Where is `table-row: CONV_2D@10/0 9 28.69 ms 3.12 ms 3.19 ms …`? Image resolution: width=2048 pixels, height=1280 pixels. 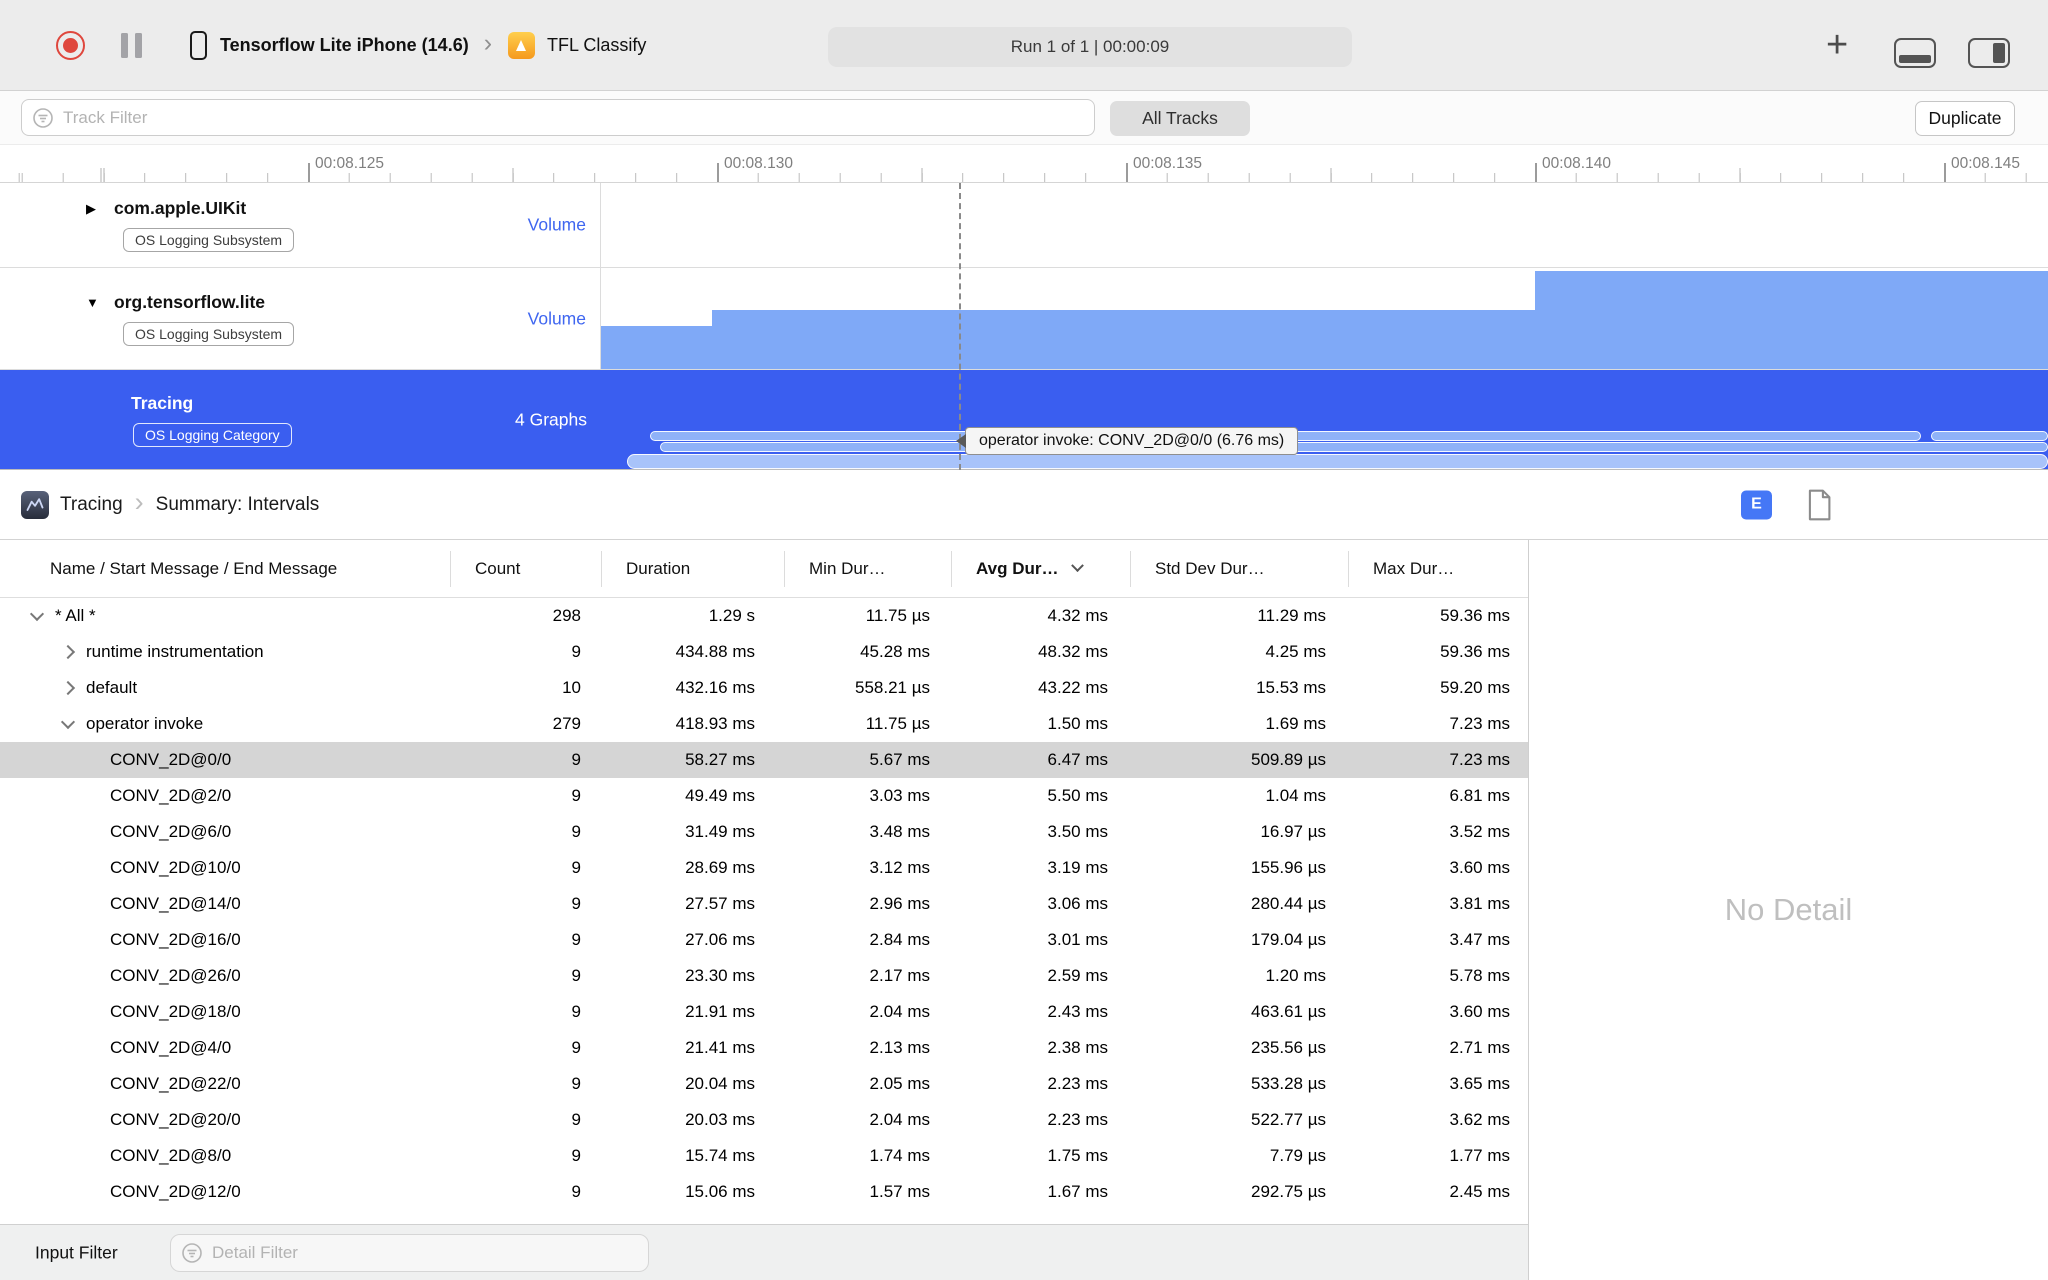 table-row: CONV_2D@10/0 9 28.69 ms 3.12 ms 3.19 ms … is located at coordinates (764, 868).